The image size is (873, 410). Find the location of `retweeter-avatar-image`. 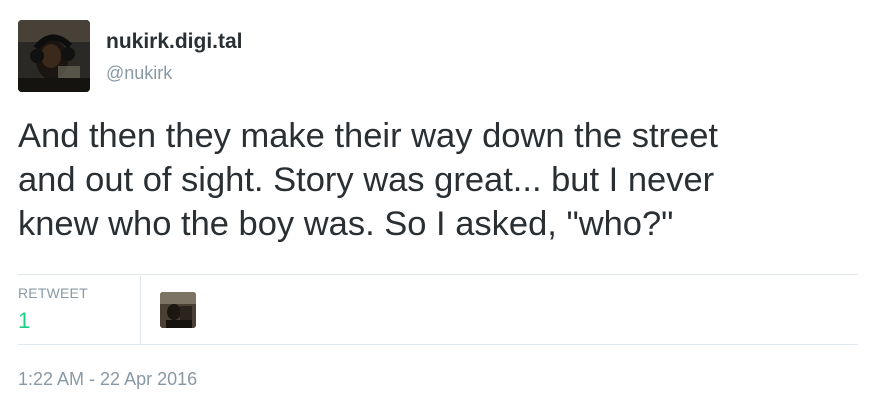

retweeter-avatar-image is located at coordinates (178, 310).